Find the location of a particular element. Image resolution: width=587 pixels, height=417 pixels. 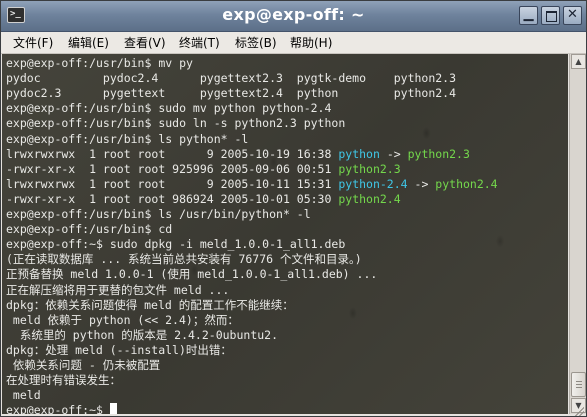

terminal-line: exp@exp-off:~$ is located at coordinates (61, 408).